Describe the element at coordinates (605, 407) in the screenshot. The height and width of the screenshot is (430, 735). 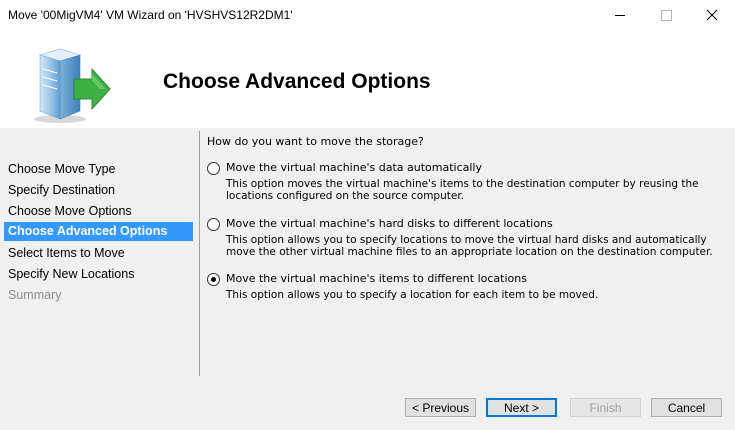
I see `finish-button: Finish` at that location.